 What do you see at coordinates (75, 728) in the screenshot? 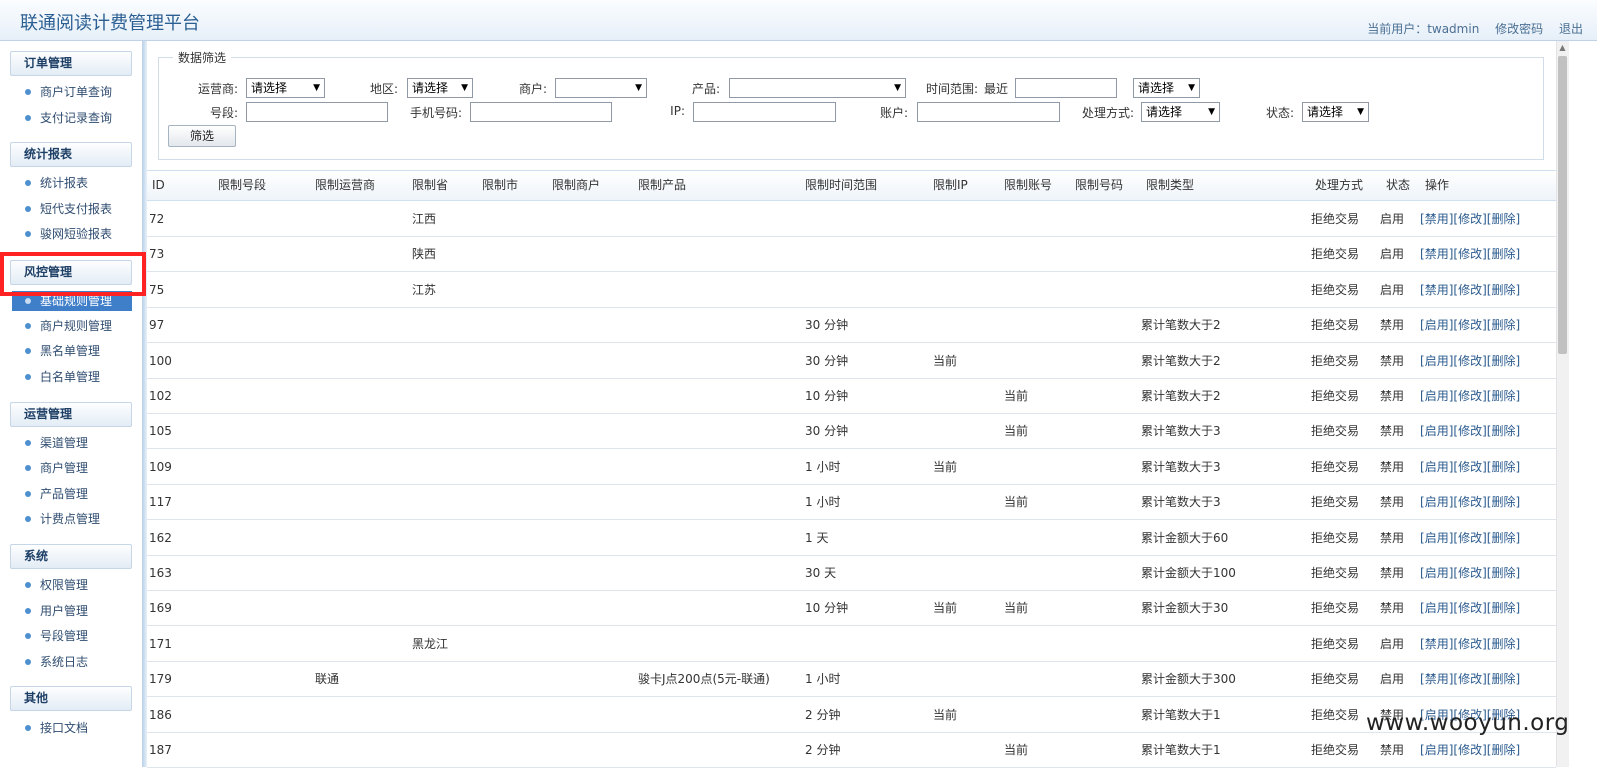
I see `sidebar-item-api-docs: 接口文档` at bounding box center [75, 728].